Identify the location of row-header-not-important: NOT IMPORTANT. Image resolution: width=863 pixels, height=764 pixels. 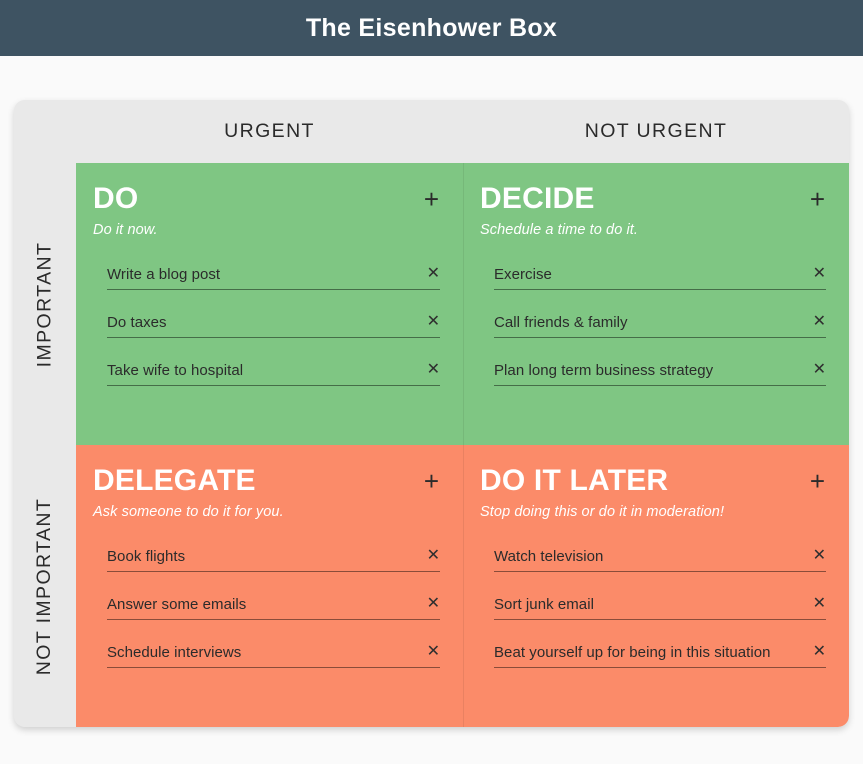
(45, 586).